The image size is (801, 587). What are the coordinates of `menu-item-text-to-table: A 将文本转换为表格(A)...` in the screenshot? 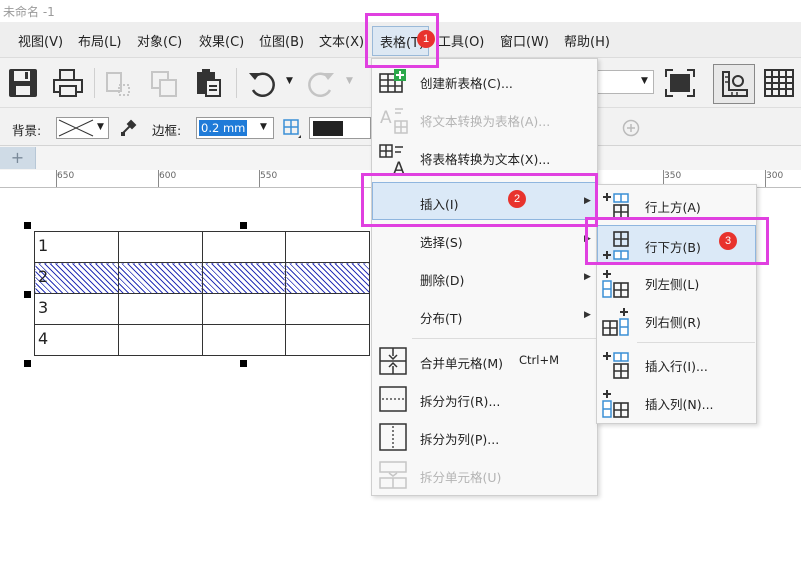 It's located at (484, 119).